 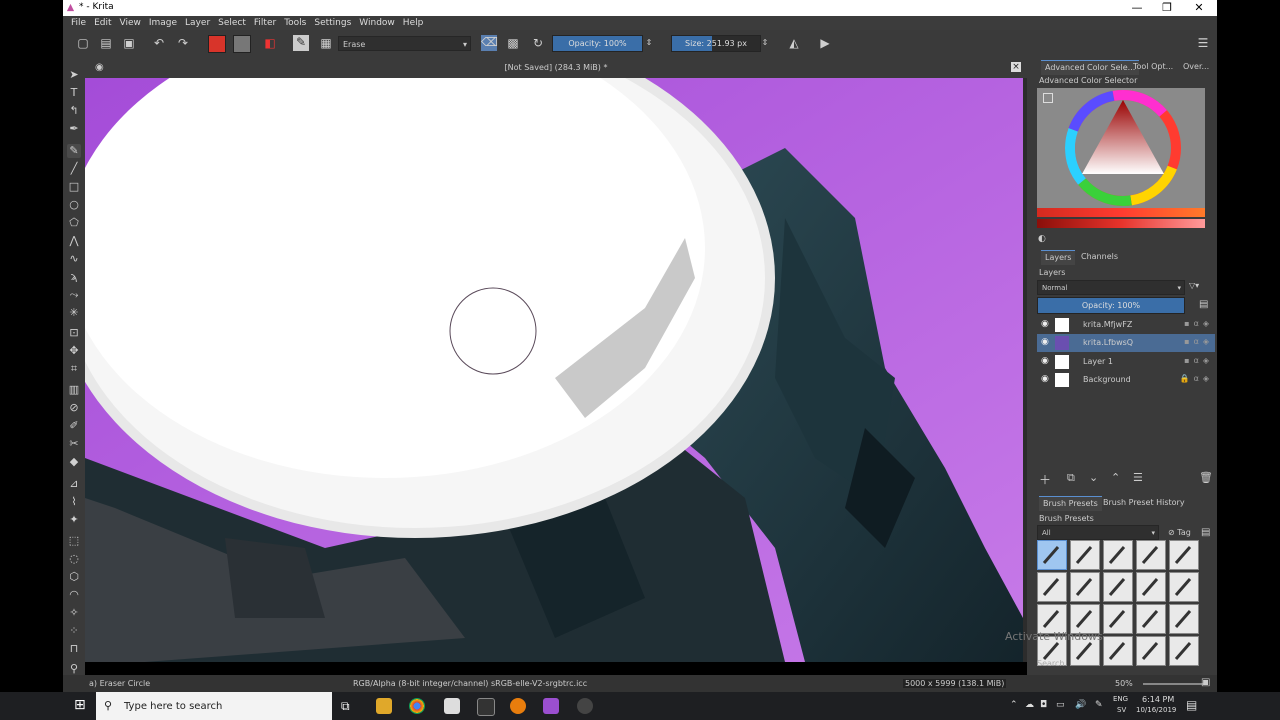 What do you see at coordinates (1126, 362) in the screenshot?
I see `layer-row: ◉ Layer 1 ▪α◈` at bounding box center [1126, 362].